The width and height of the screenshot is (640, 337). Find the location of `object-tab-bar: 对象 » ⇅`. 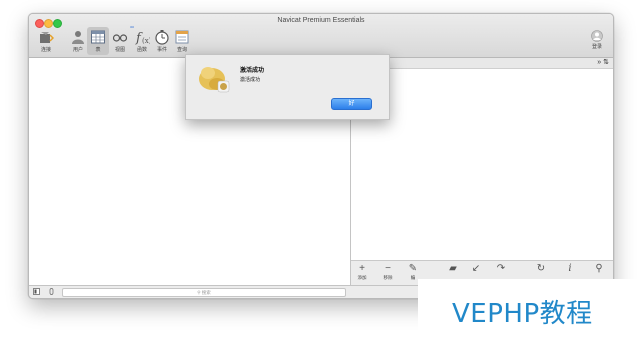

object-tab-bar: 对象 » ⇅ is located at coordinates (482, 63).